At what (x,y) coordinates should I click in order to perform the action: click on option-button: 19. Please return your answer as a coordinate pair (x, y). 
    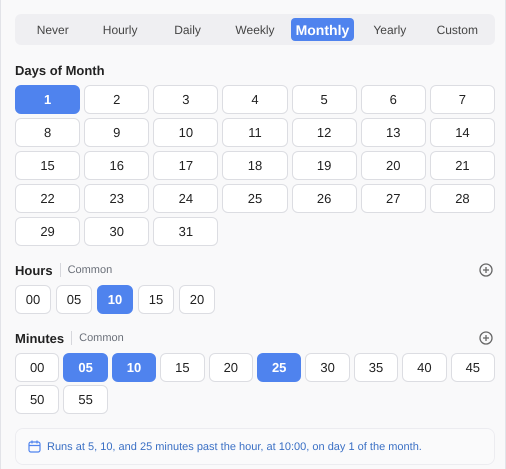
    Looking at the image, I should click on (324, 165).